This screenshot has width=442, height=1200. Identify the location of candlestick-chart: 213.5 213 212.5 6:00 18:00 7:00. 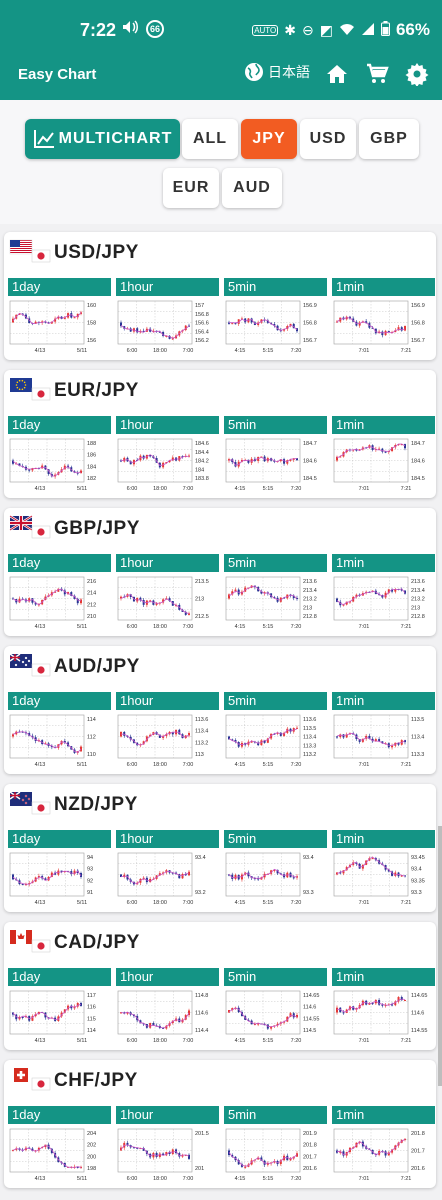
(163, 603).